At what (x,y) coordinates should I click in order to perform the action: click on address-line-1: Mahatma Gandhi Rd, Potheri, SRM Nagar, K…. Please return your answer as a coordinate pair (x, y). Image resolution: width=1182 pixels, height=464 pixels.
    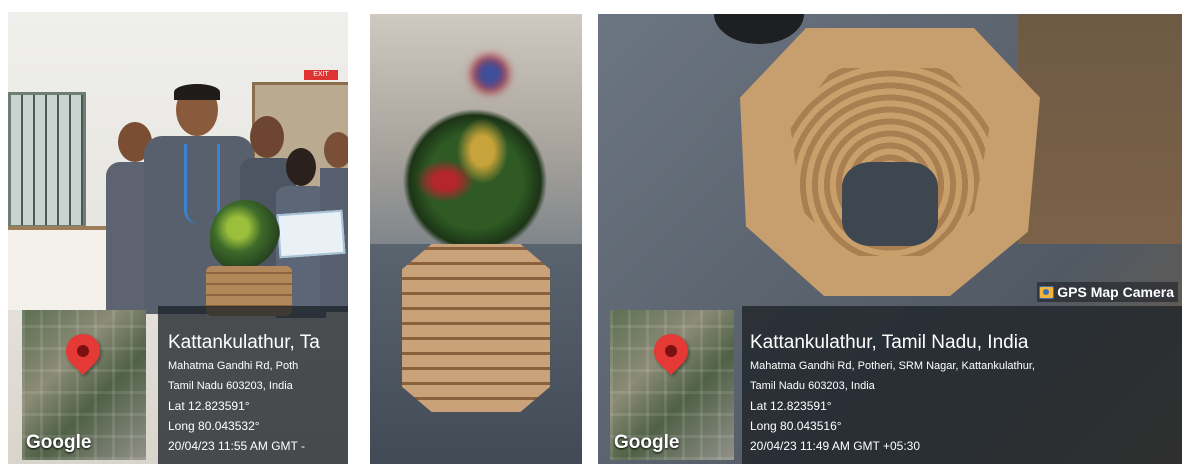
    Looking at the image, I should click on (892, 366).